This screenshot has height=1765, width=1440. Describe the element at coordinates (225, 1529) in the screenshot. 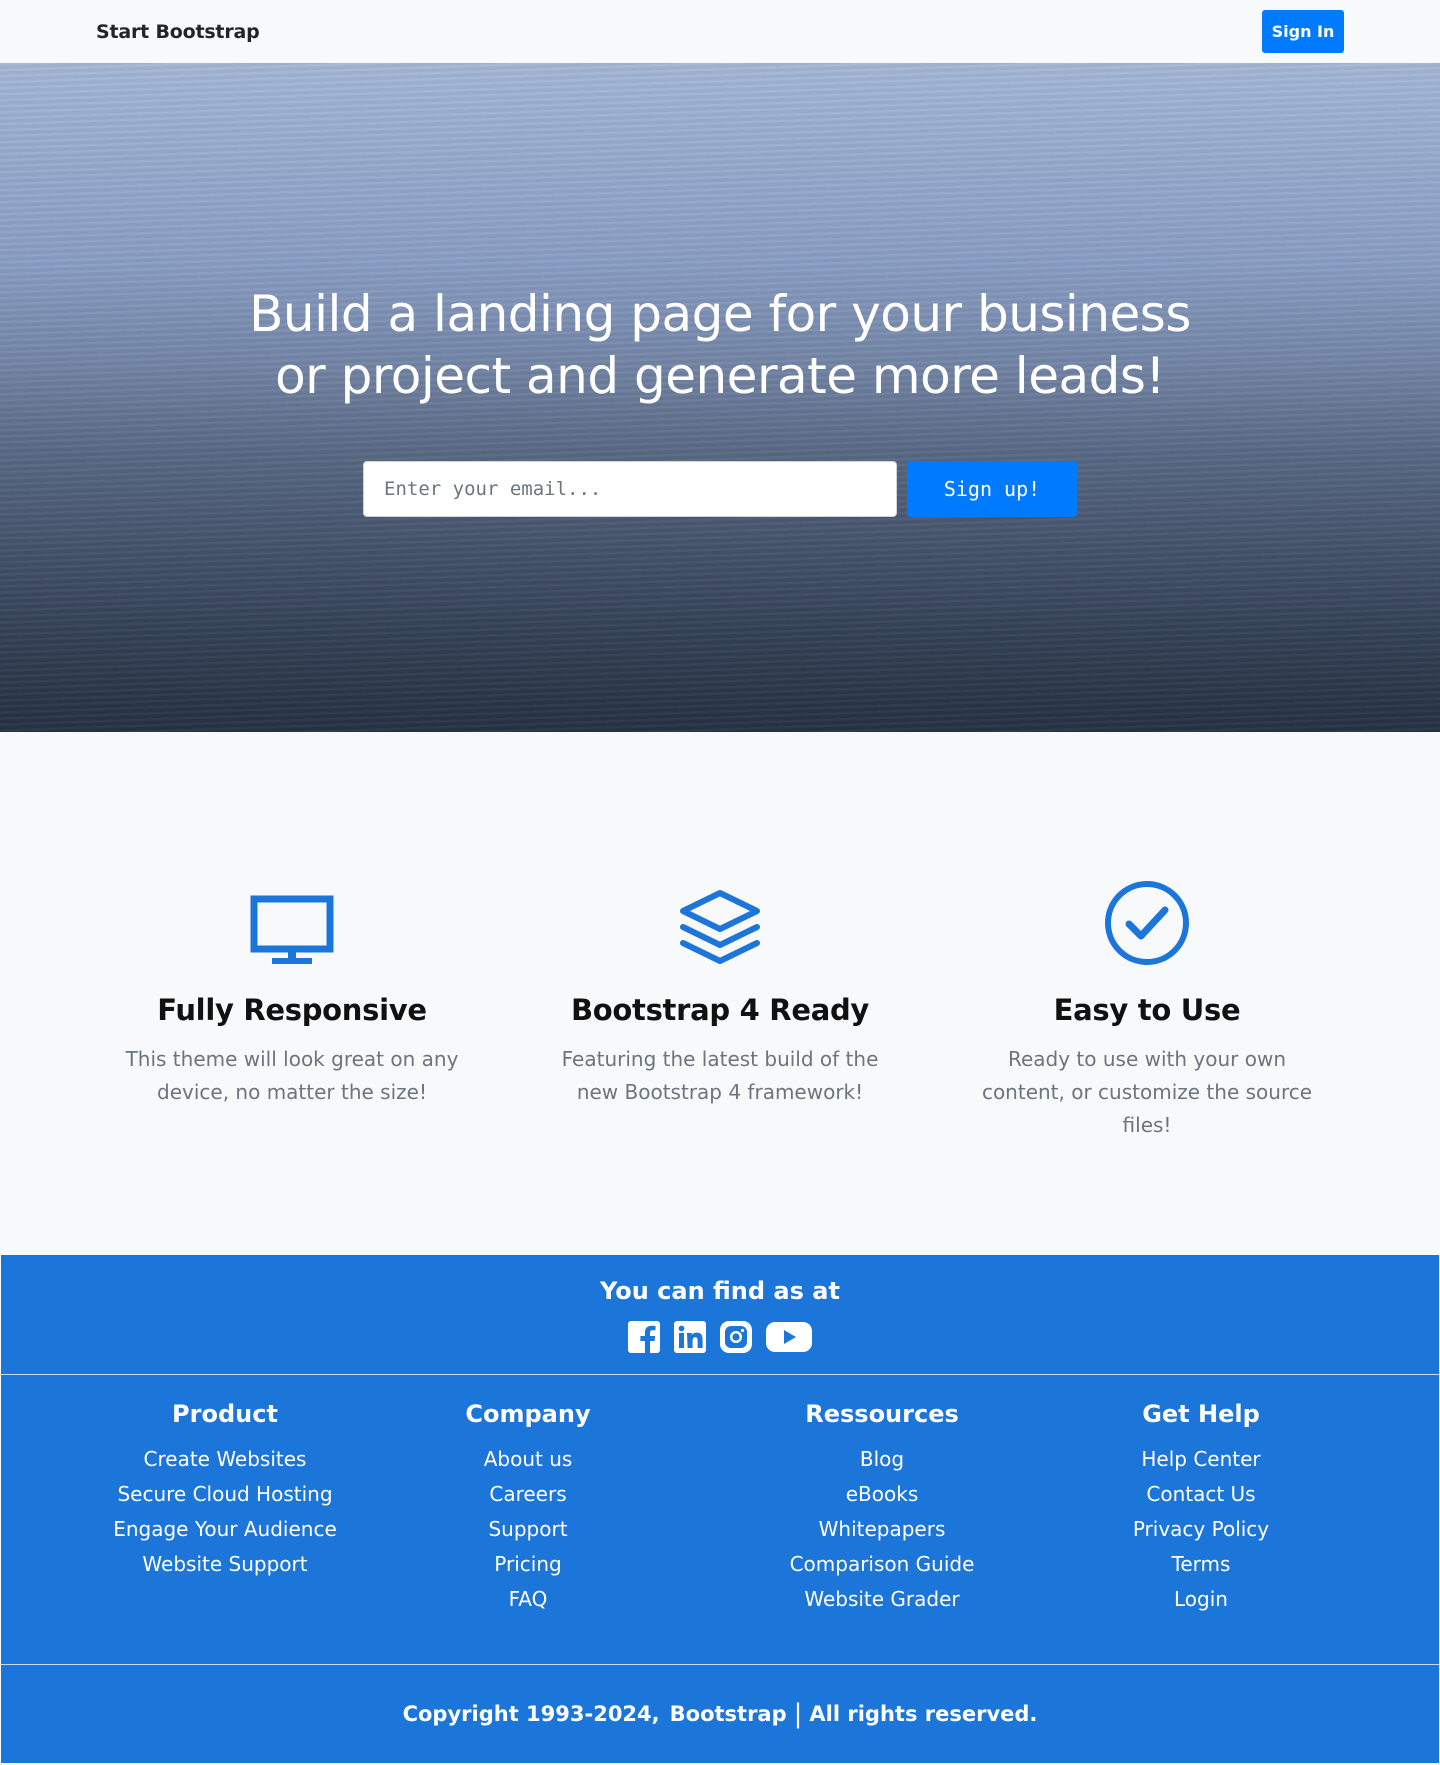

I see `footer-link: Engage Your Audience` at that location.